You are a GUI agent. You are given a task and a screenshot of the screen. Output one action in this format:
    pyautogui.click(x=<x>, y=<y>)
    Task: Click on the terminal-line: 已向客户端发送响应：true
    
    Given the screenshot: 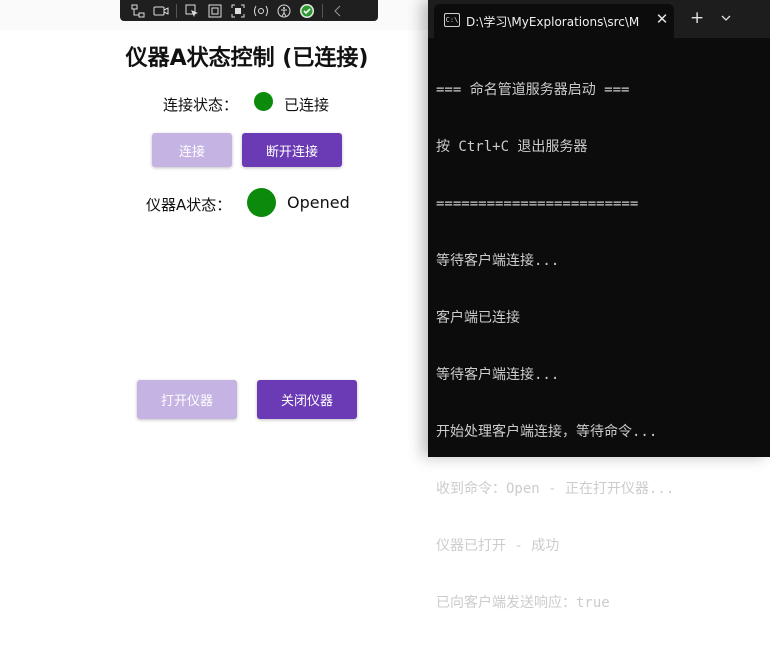 What is the action you would take?
    pyautogui.click(x=523, y=603)
    